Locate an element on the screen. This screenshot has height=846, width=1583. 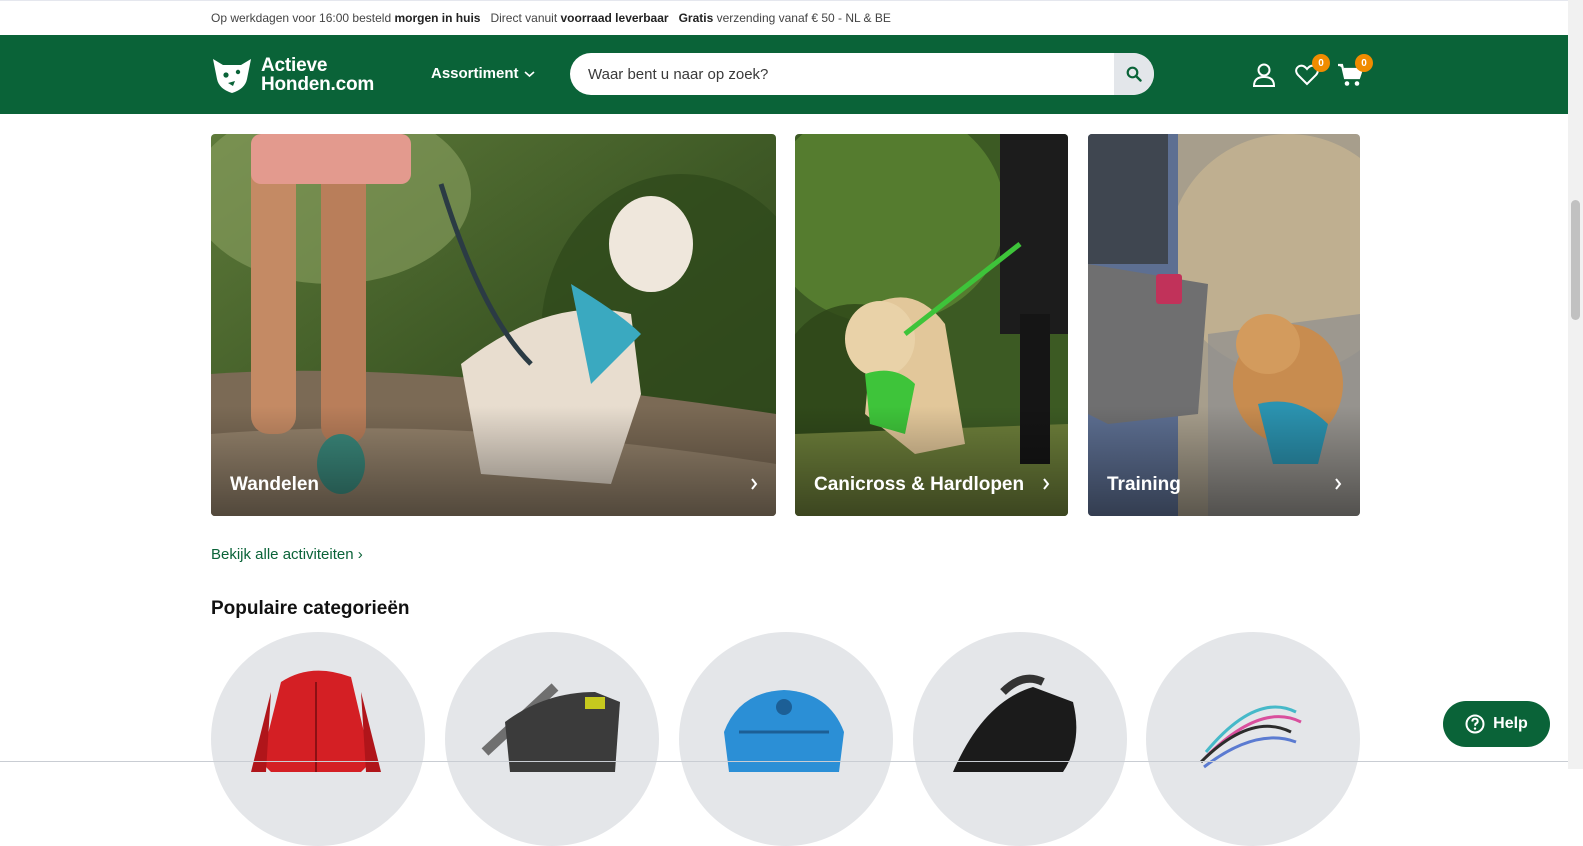
see-all-label: Bekijk alle activiteiten is located at coordinates (282, 554).